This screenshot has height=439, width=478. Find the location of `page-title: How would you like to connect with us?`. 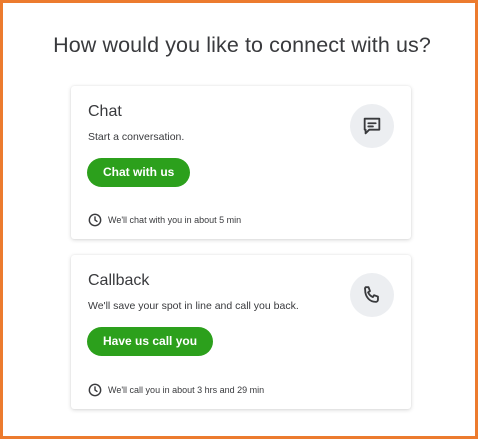

page-title: How would you like to connect with us? is located at coordinates (242, 45).